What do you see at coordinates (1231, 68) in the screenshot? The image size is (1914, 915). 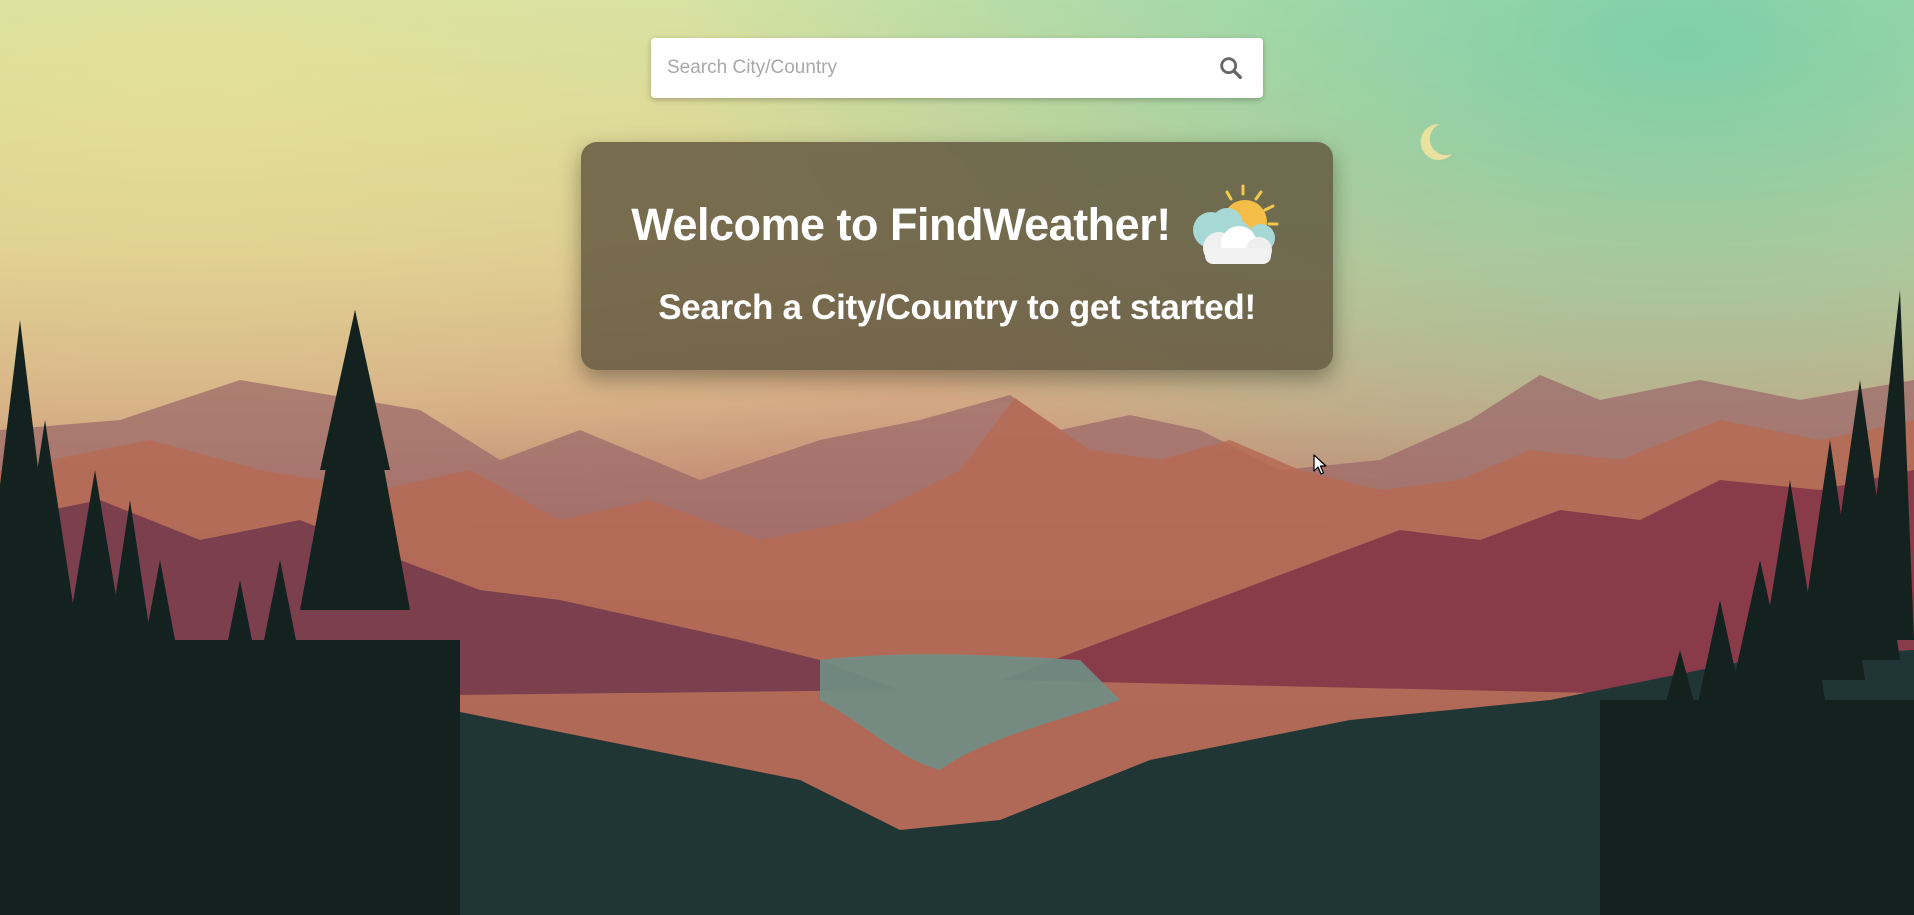 I see `search-icon` at bounding box center [1231, 68].